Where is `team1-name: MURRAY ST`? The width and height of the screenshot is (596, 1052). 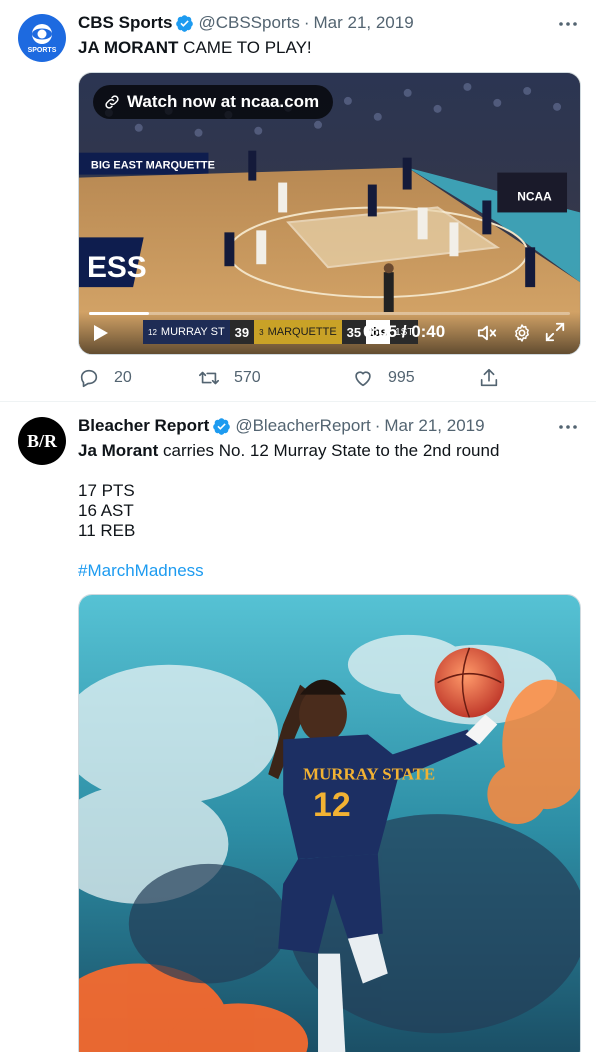 team1-name: MURRAY ST is located at coordinates (192, 332).